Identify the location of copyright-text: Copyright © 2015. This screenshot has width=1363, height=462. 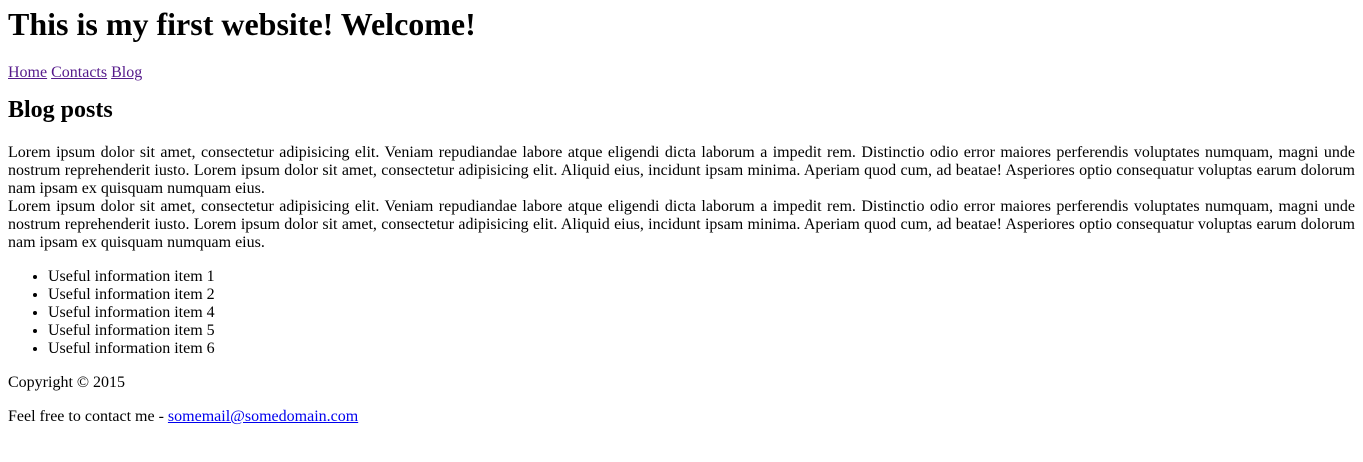
(67, 382).